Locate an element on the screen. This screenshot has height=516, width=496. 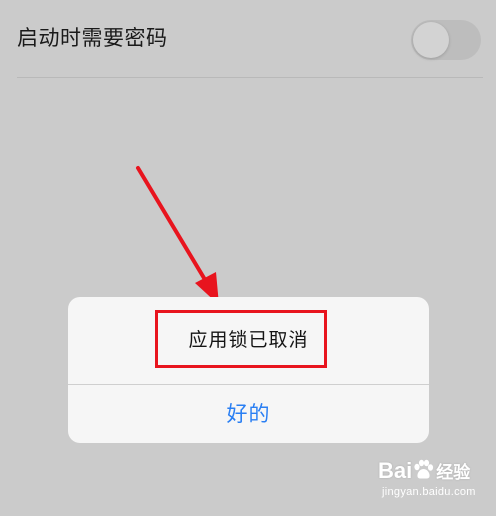
setting-label-require-password: 启动时需要密码 is located at coordinates (92, 38).